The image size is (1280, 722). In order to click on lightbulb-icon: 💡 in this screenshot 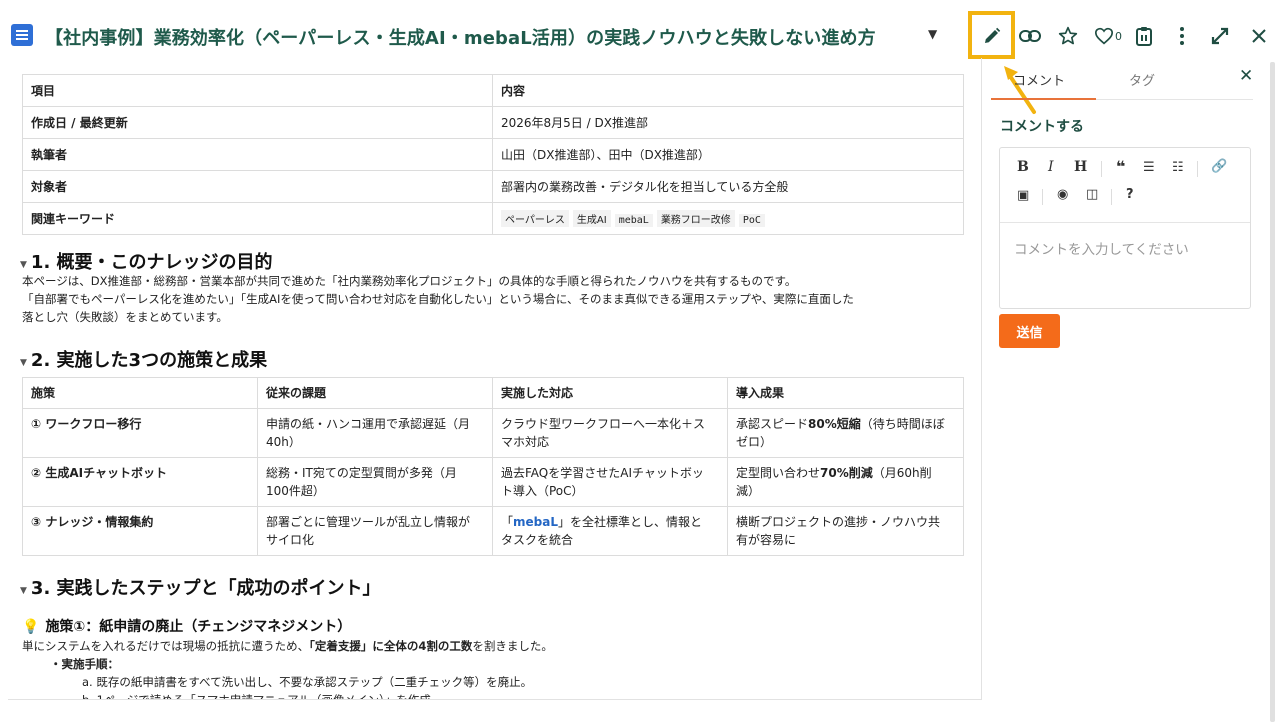, I will do `click(31, 627)`.